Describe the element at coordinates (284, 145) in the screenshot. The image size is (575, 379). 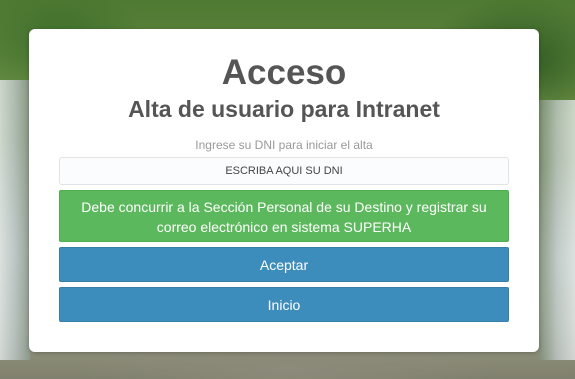
I see `dni-hint-label: Ingrese su DNI para iniciar el alta` at that location.